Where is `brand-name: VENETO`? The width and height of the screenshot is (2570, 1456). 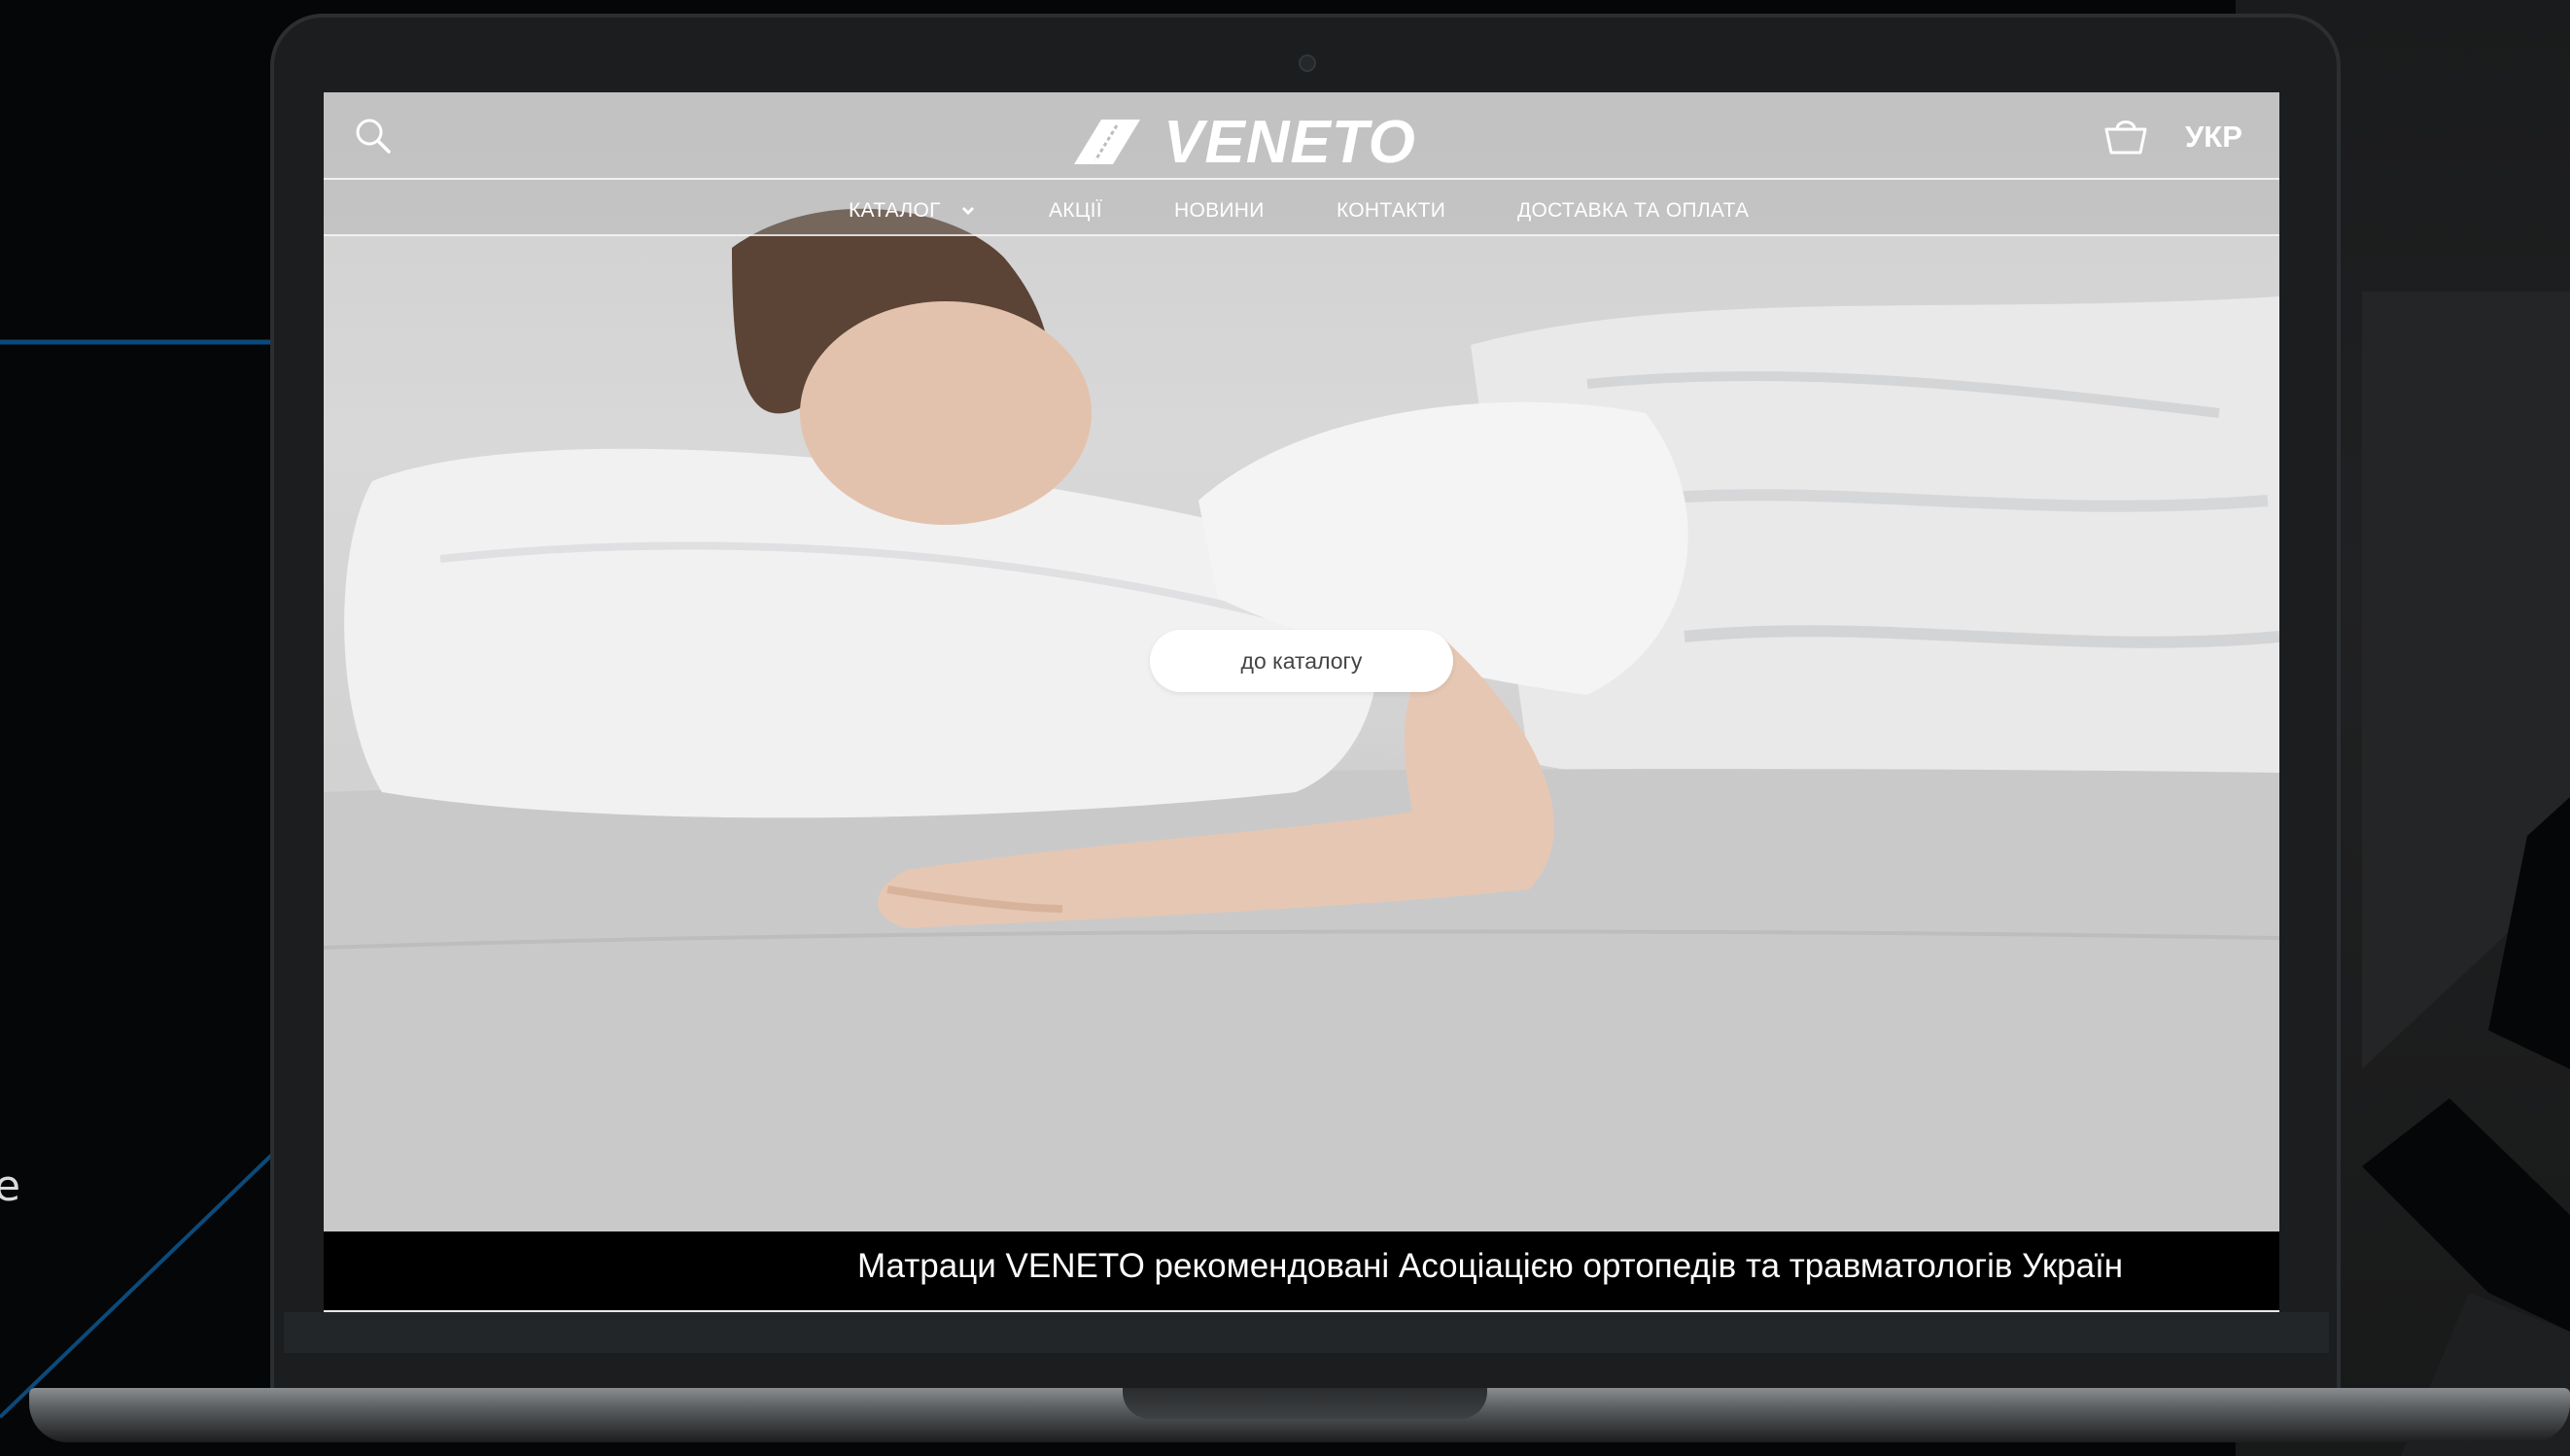
brand-name: VENETO is located at coordinates (1289, 142).